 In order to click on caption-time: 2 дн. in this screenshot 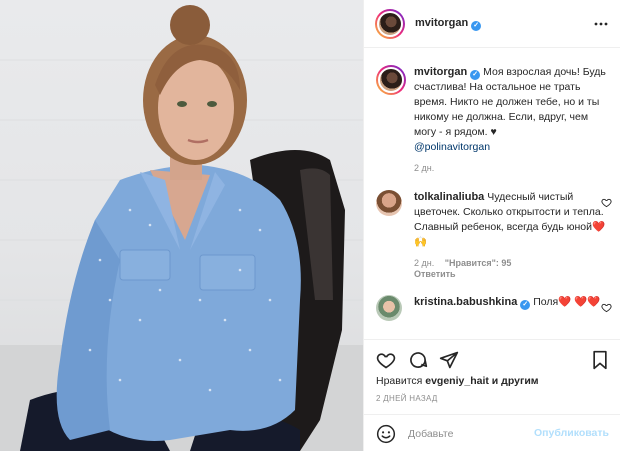, I will do `click(424, 168)`.